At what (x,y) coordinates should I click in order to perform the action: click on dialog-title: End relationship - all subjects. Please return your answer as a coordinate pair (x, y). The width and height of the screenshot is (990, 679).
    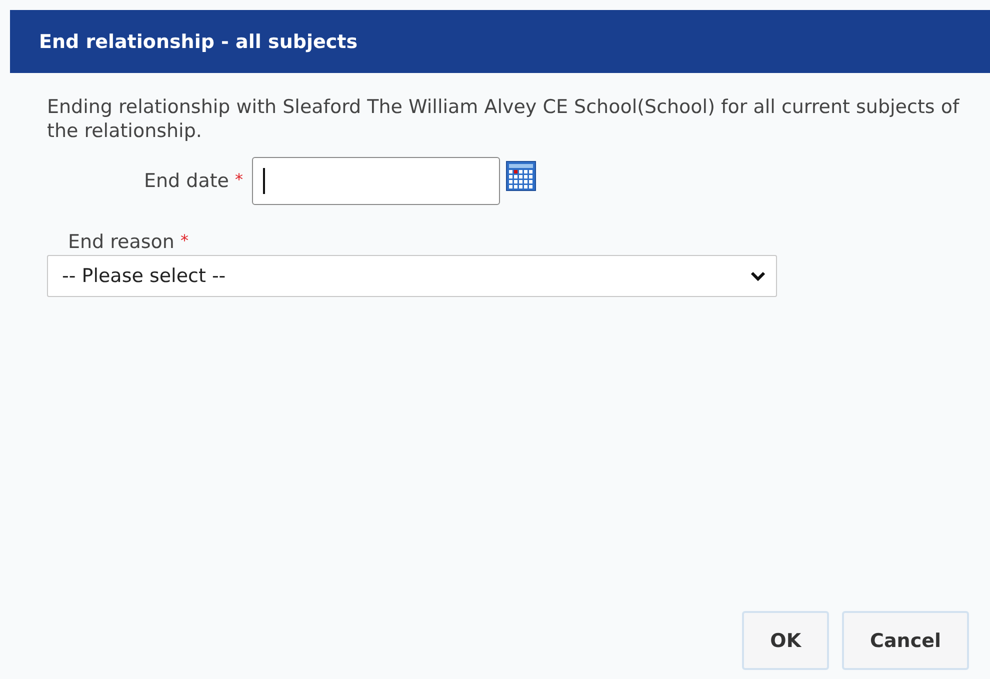
    Looking at the image, I should click on (198, 41).